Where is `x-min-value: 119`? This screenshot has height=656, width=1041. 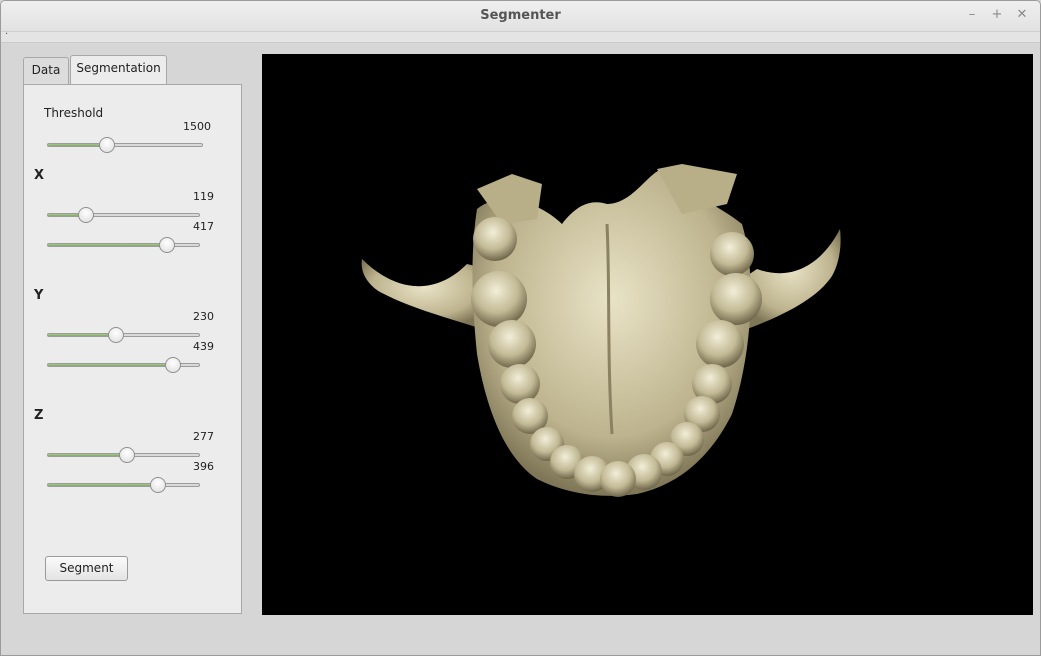 x-min-value: 119 is located at coordinates (203, 196).